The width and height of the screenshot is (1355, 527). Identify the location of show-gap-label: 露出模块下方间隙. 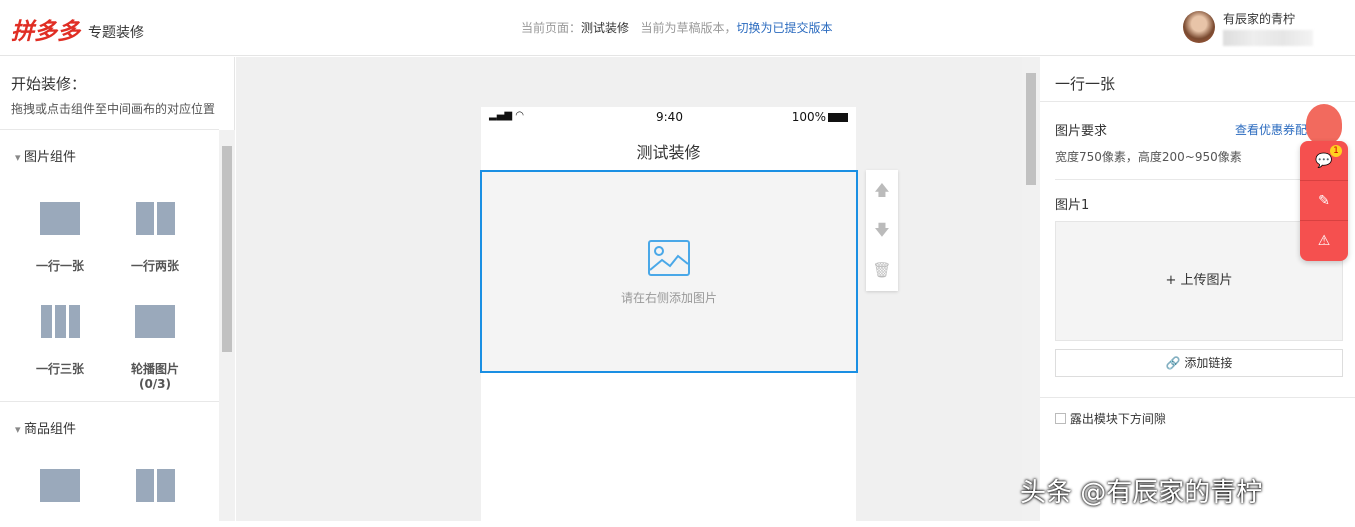
(1117, 419).